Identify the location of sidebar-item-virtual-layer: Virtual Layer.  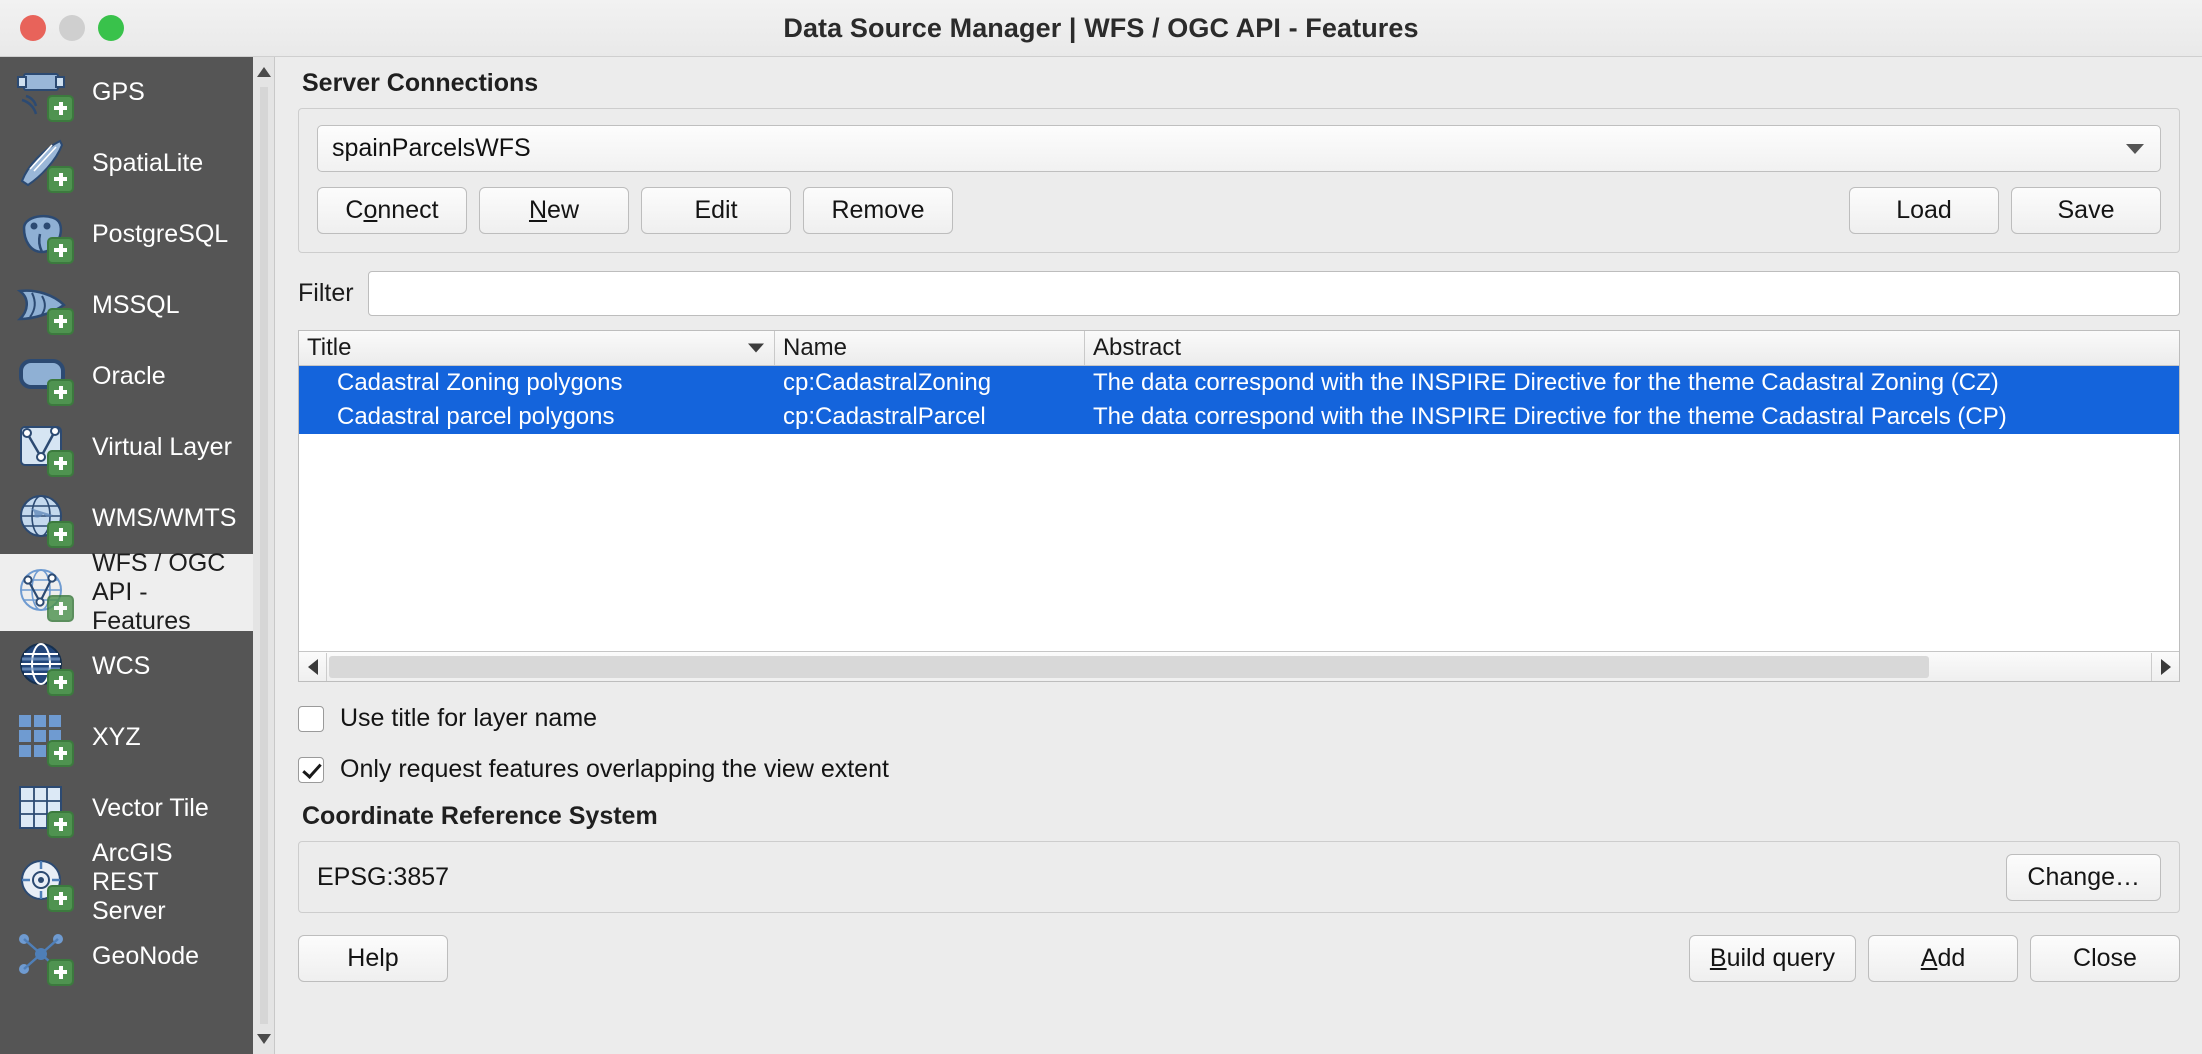
(126, 447).